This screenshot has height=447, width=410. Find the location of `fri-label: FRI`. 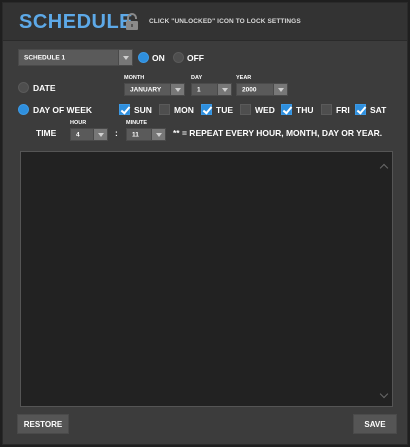

fri-label: FRI is located at coordinates (343, 110).